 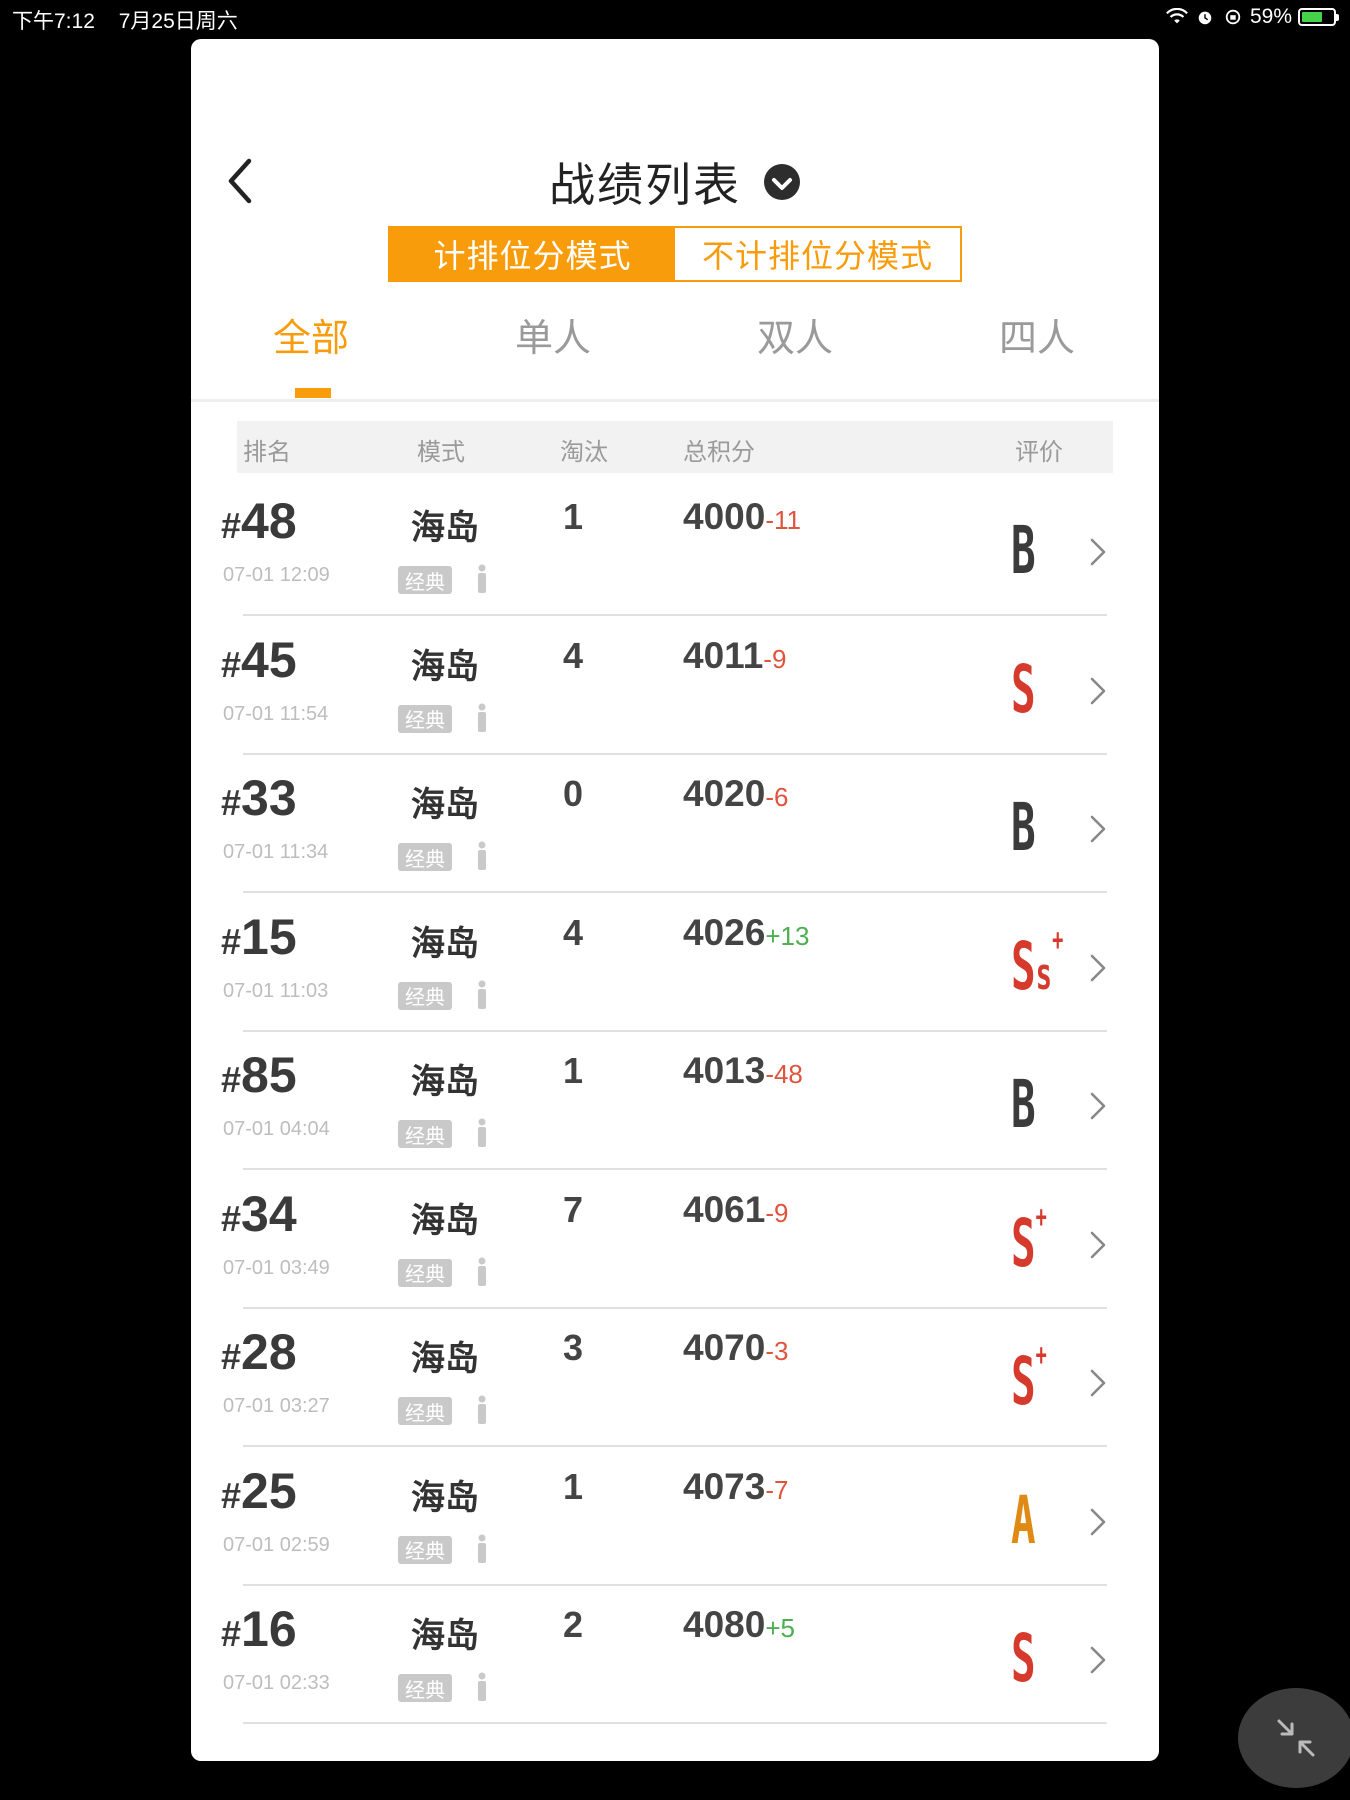 What do you see at coordinates (675, 1101) in the screenshot?
I see `match-row: #85 07-01 04:04 海岛 经典 1 4013-48 B` at bounding box center [675, 1101].